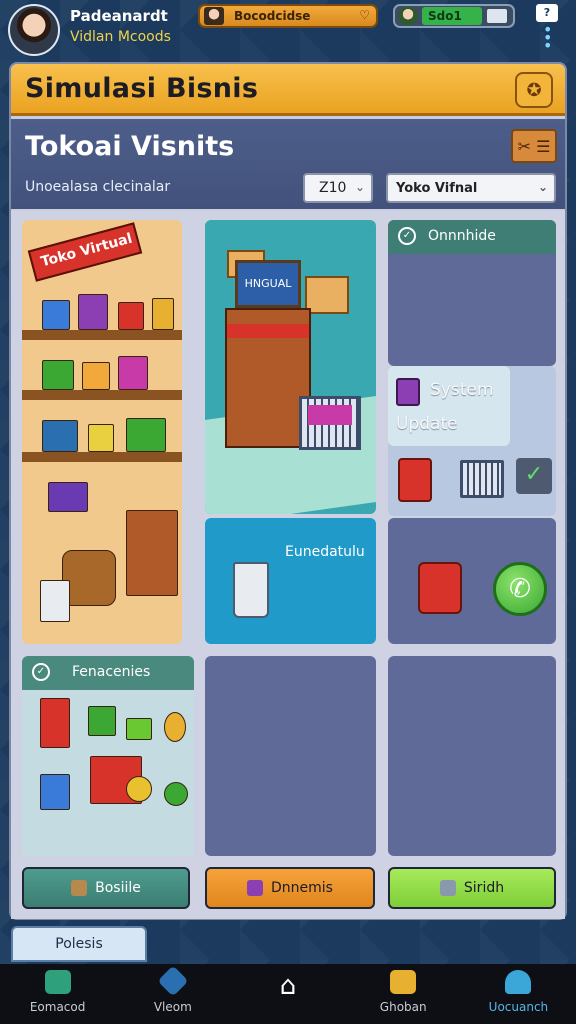 This screenshot has height=1024, width=576. What do you see at coordinates (290, 367) in the screenshot?
I see `store-tile: HNGUAL` at bounding box center [290, 367].